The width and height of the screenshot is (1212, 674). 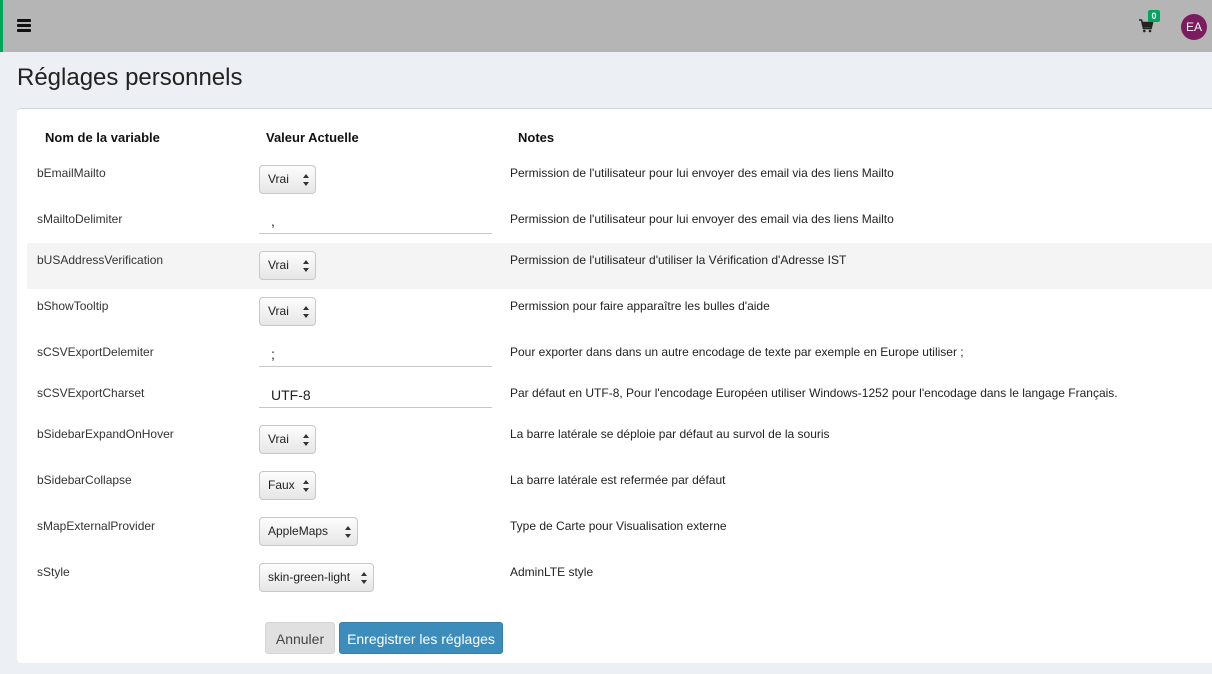 What do you see at coordinates (1154, 16) in the screenshot?
I see `cart-count-badge: 0` at bounding box center [1154, 16].